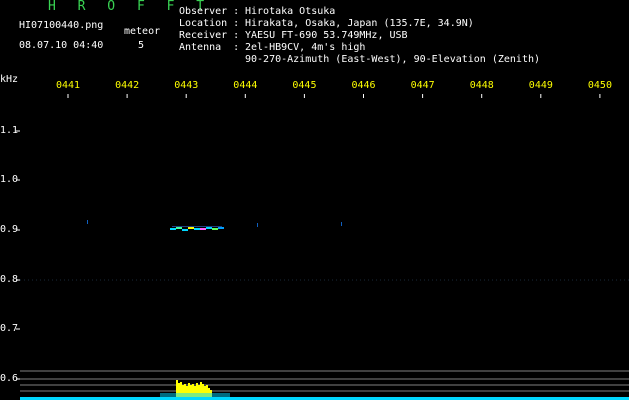 This screenshot has height=400, width=629. I want to click on x-tick-label: 0446, so click(363, 85).